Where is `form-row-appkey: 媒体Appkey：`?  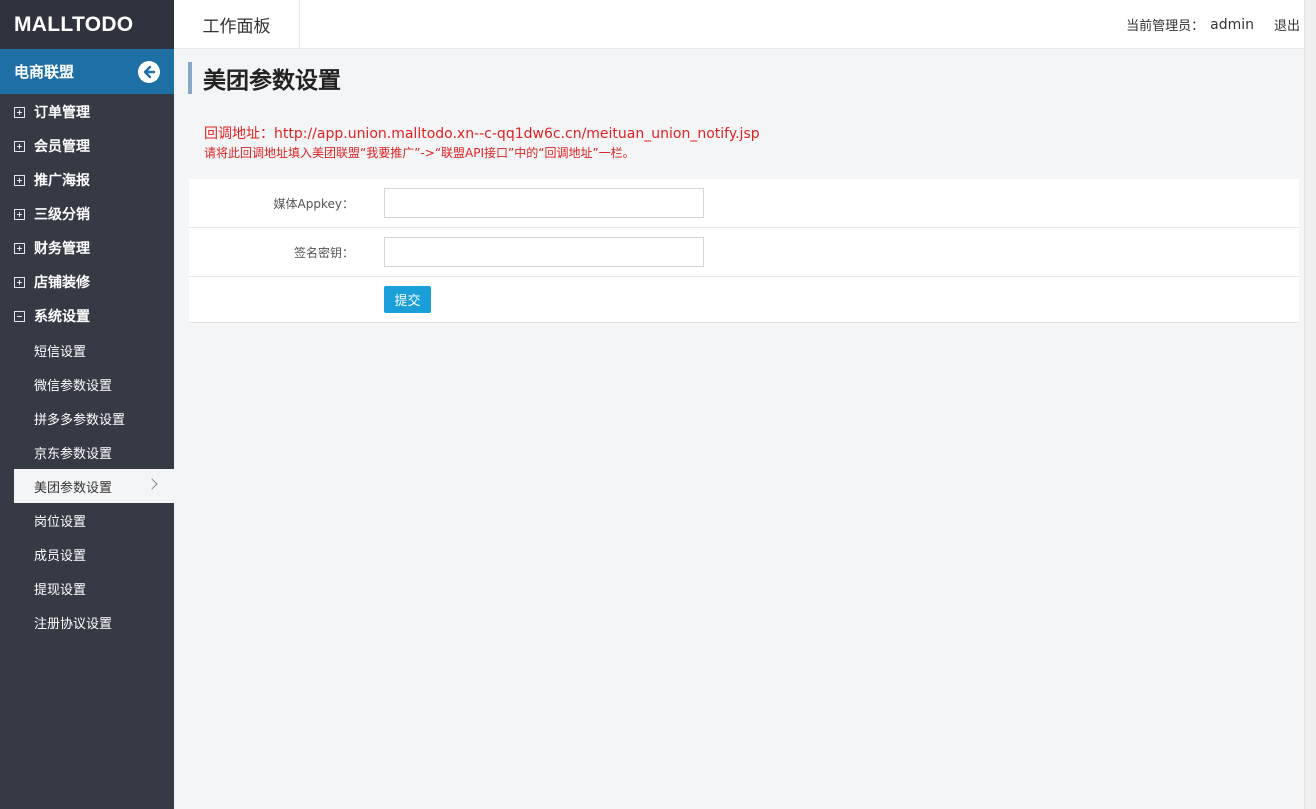 form-row-appkey: 媒体Appkey： is located at coordinates (744, 203).